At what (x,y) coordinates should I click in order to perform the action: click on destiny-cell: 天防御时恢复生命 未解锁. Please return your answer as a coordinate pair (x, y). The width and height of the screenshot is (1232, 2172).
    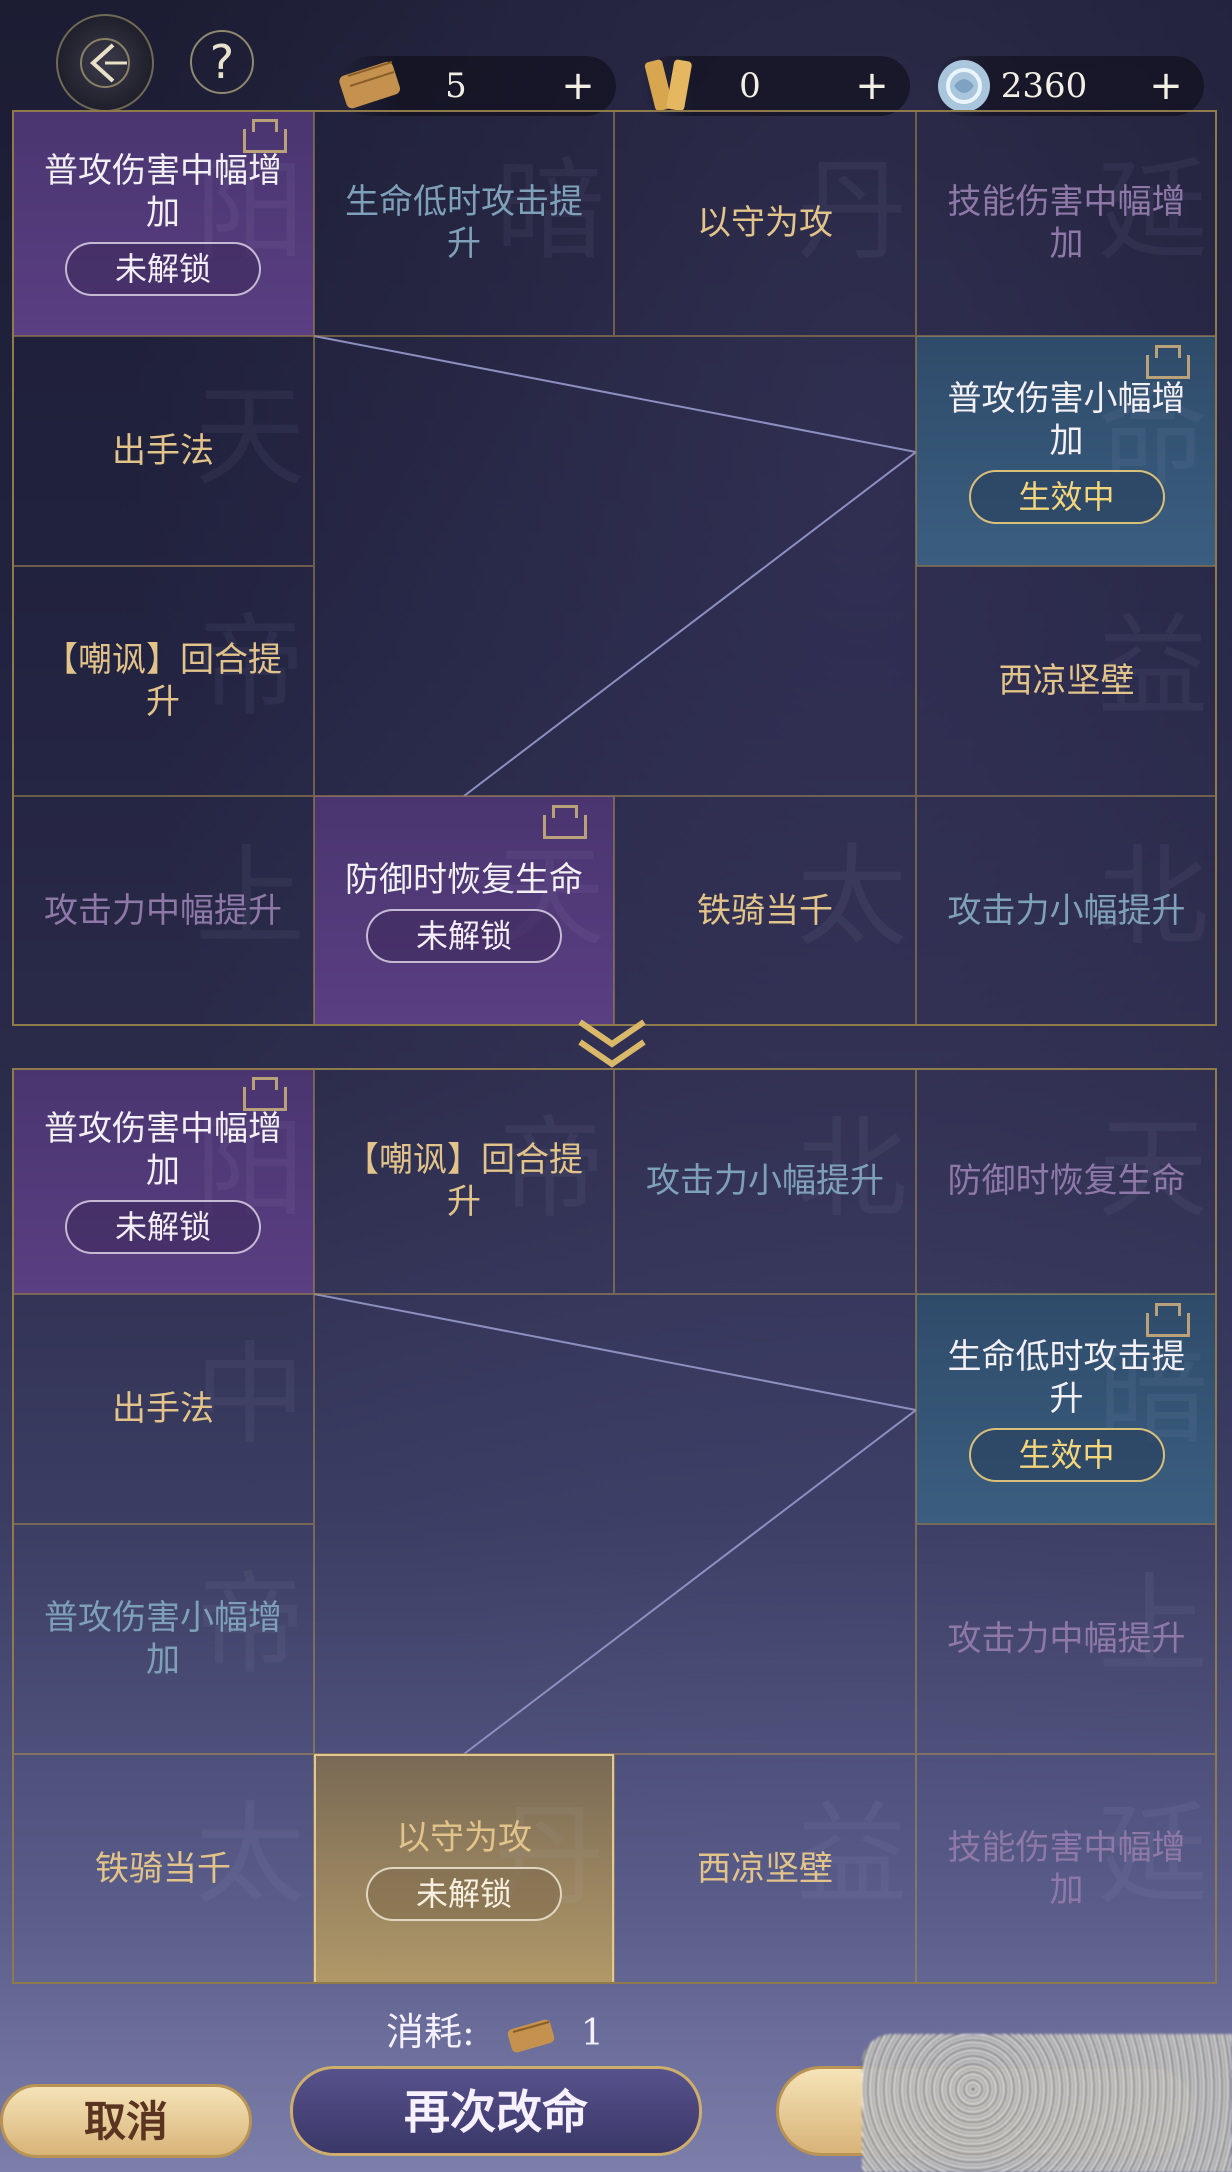
    Looking at the image, I should click on (464, 911).